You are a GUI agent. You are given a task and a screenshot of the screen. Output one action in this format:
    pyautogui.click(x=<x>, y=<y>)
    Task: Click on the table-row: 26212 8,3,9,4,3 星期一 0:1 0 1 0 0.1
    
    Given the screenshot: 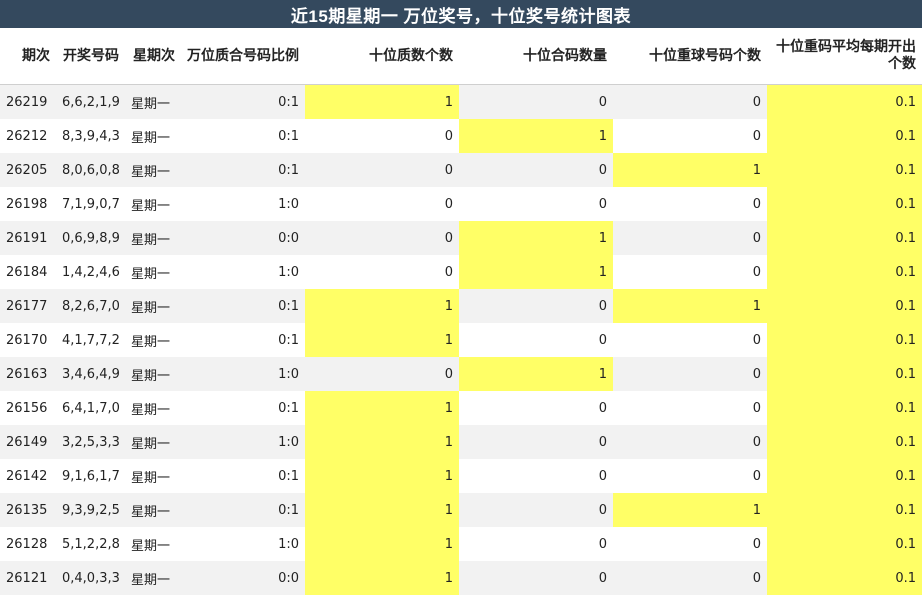 What is the action you would take?
    pyautogui.click(x=461, y=136)
    